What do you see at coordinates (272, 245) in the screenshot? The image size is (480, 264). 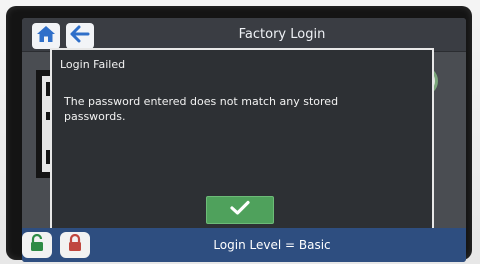 I see `login-level-status: Login Level = Basic` at bounding box center [272, 245].